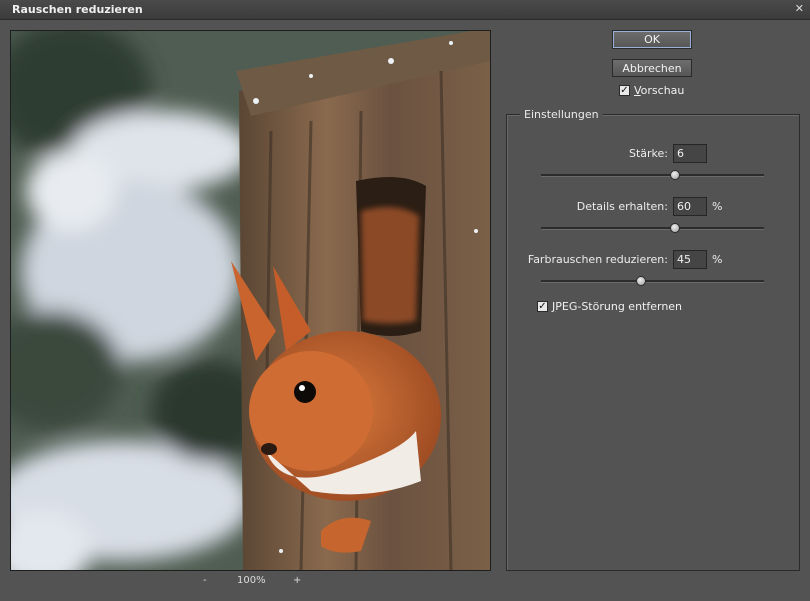 The width and height of the screenshot is (810, 601). I want to click on preview-checkbox-label: Vorschau, so click(659, 90).